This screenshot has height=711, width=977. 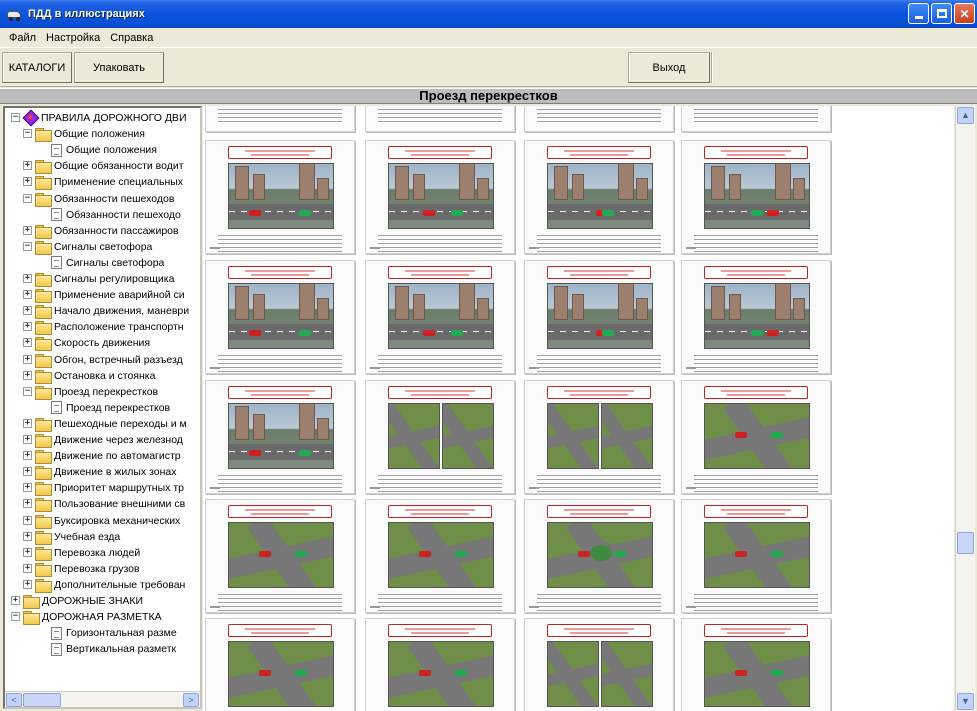 What do you see at coordinates (84, 134) in the screenshot?
I see `tree-item: − Общие положения` at bounding box center [84, 134].